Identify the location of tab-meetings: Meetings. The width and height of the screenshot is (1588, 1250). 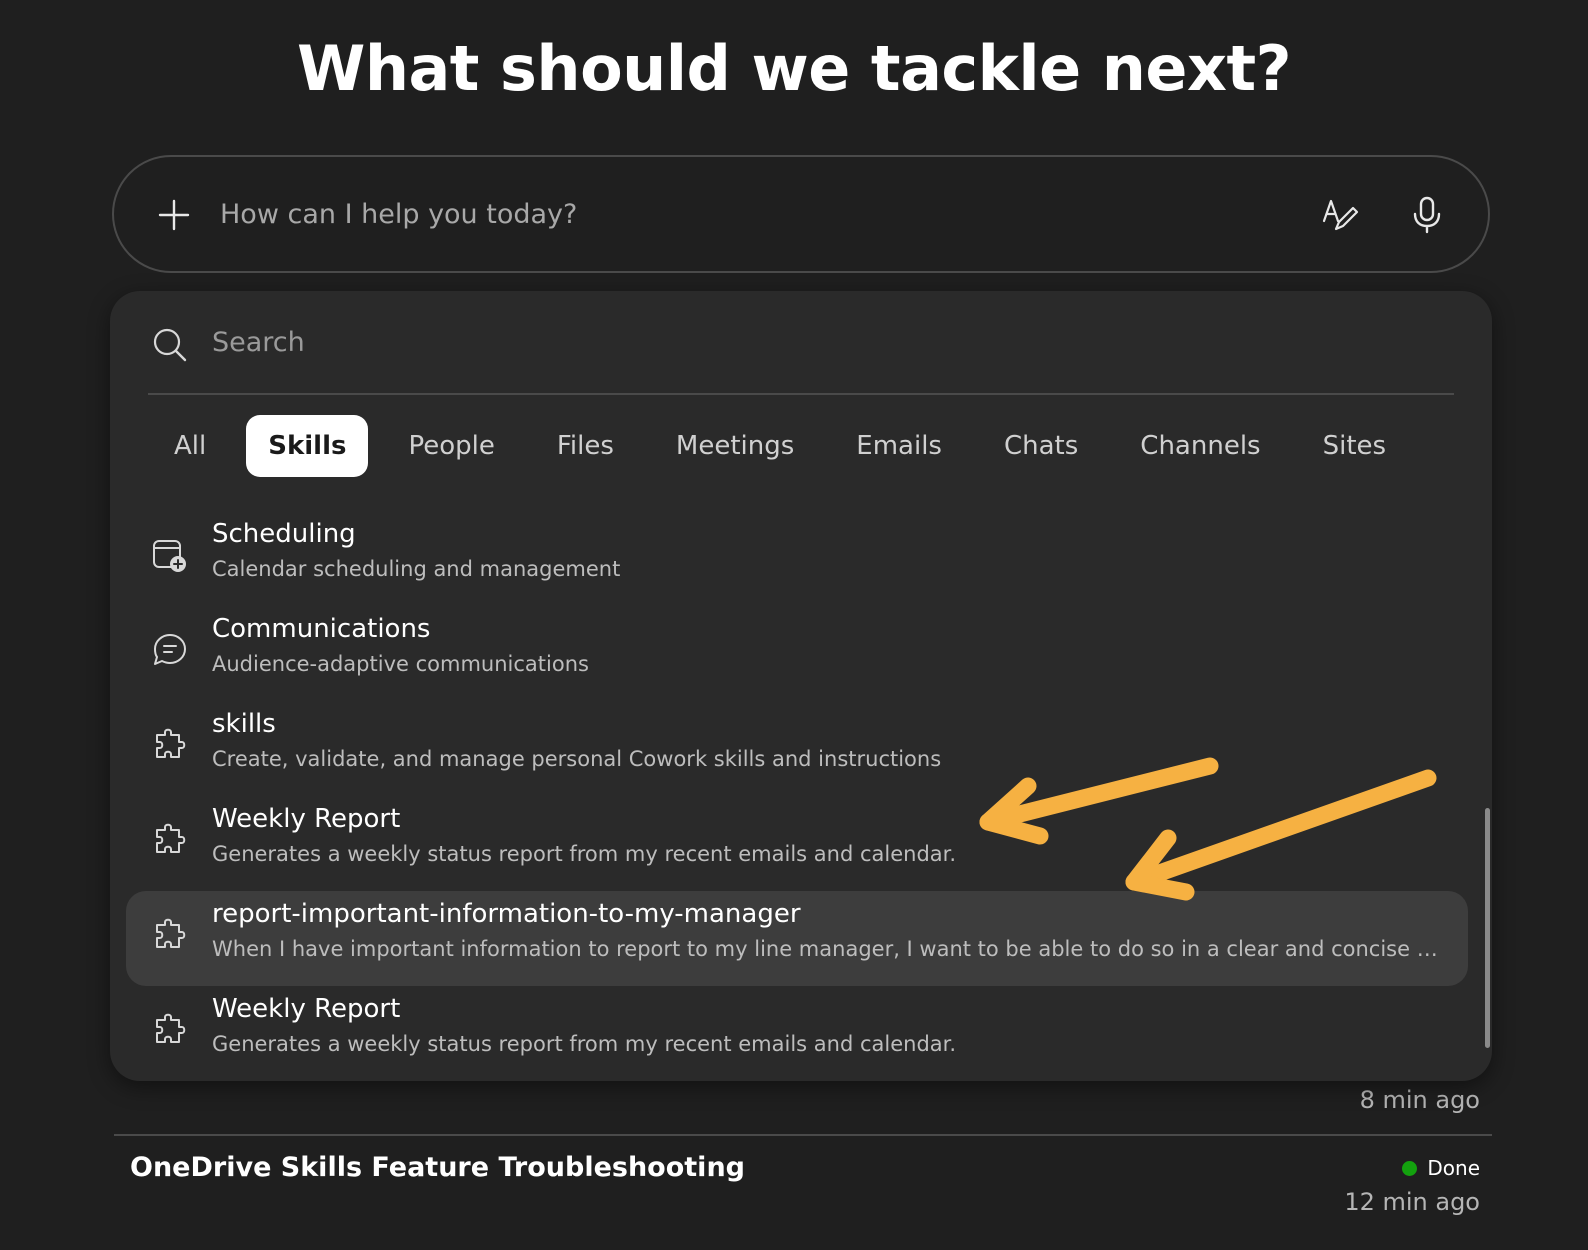
(735, 446).